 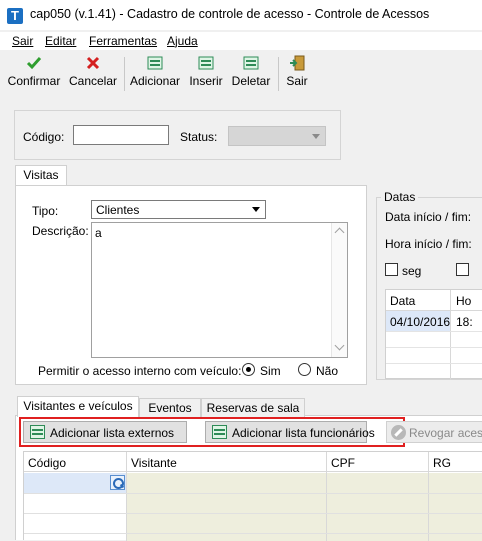 I want to click on codigo-label: Código:, so click(x=44, y=137).